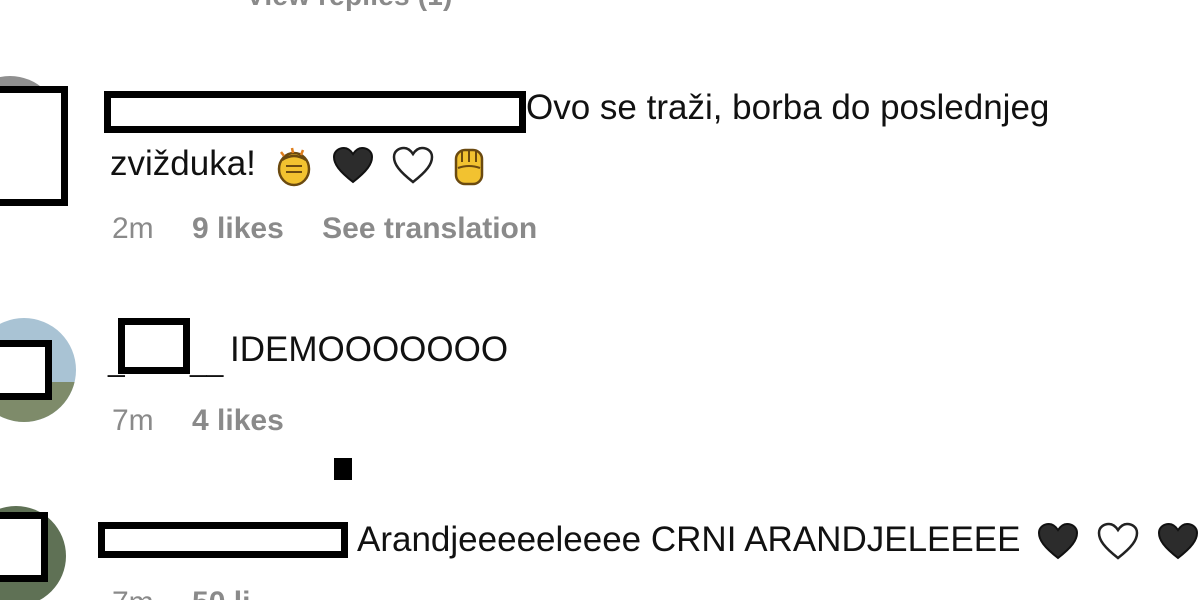  I want to click on likes-count: 50 li, so click(221, 593).